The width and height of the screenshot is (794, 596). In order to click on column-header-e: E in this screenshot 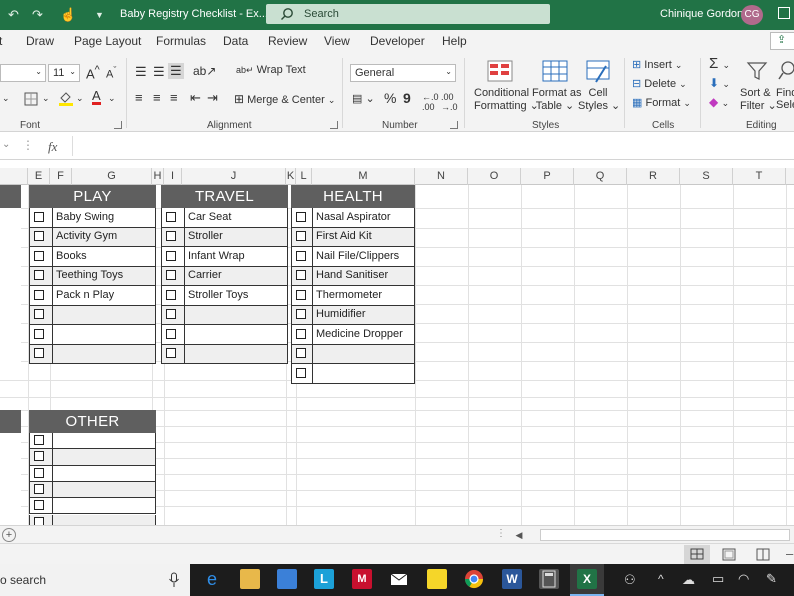, I will do `click(39, 176)`.